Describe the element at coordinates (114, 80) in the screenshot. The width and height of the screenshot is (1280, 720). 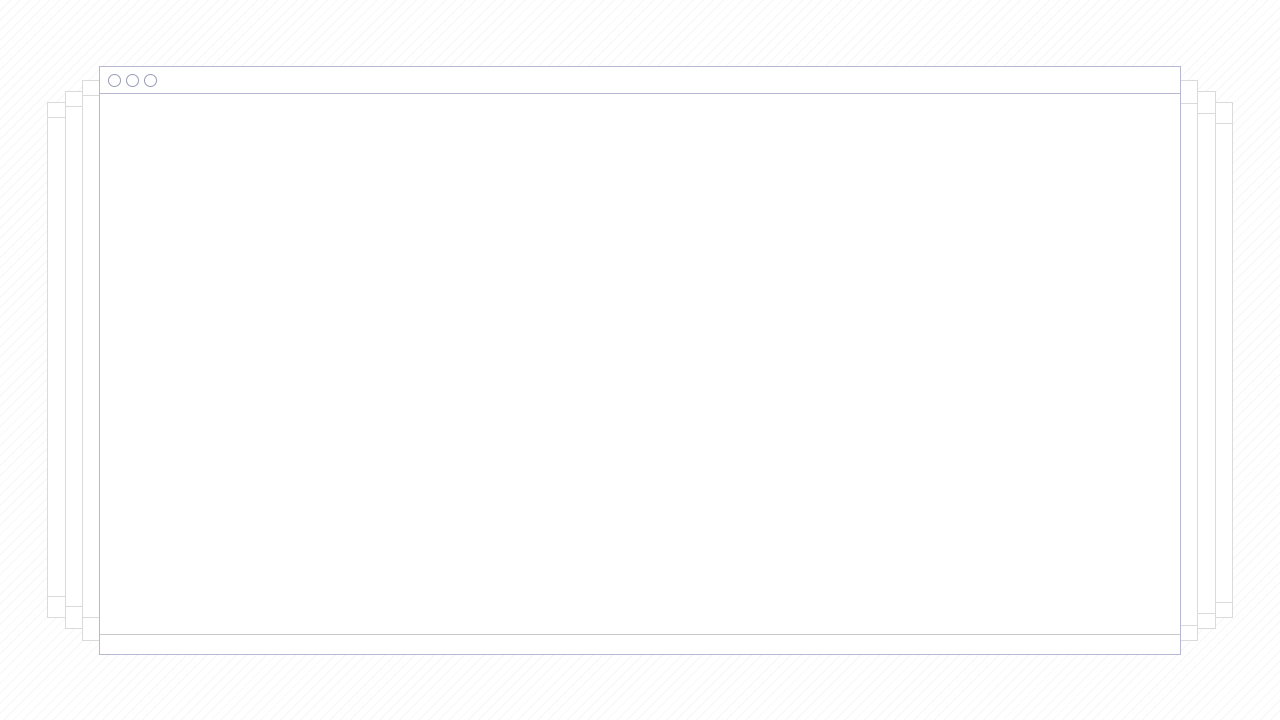
I see `window-close-icon` at that location.